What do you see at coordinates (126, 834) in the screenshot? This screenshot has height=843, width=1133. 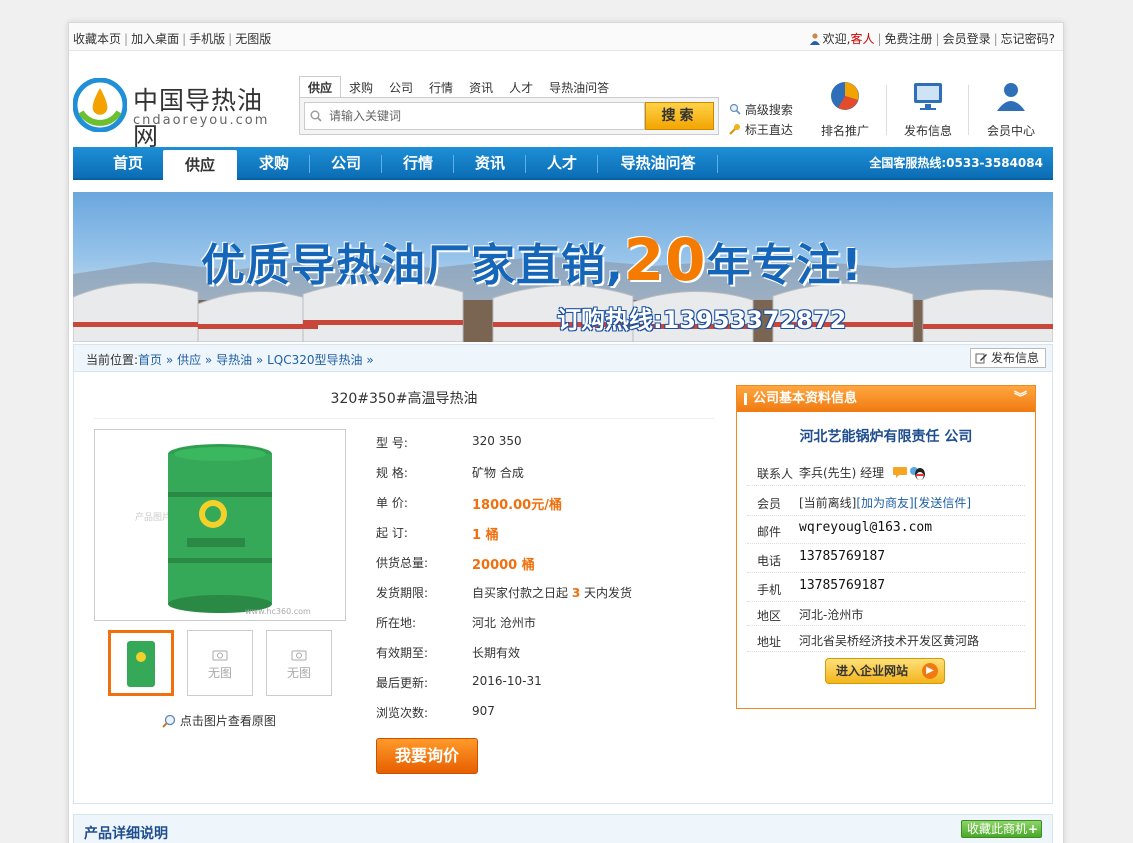 I see `product-detail-title: 产品详细说明` at bounding box center [126, 834].